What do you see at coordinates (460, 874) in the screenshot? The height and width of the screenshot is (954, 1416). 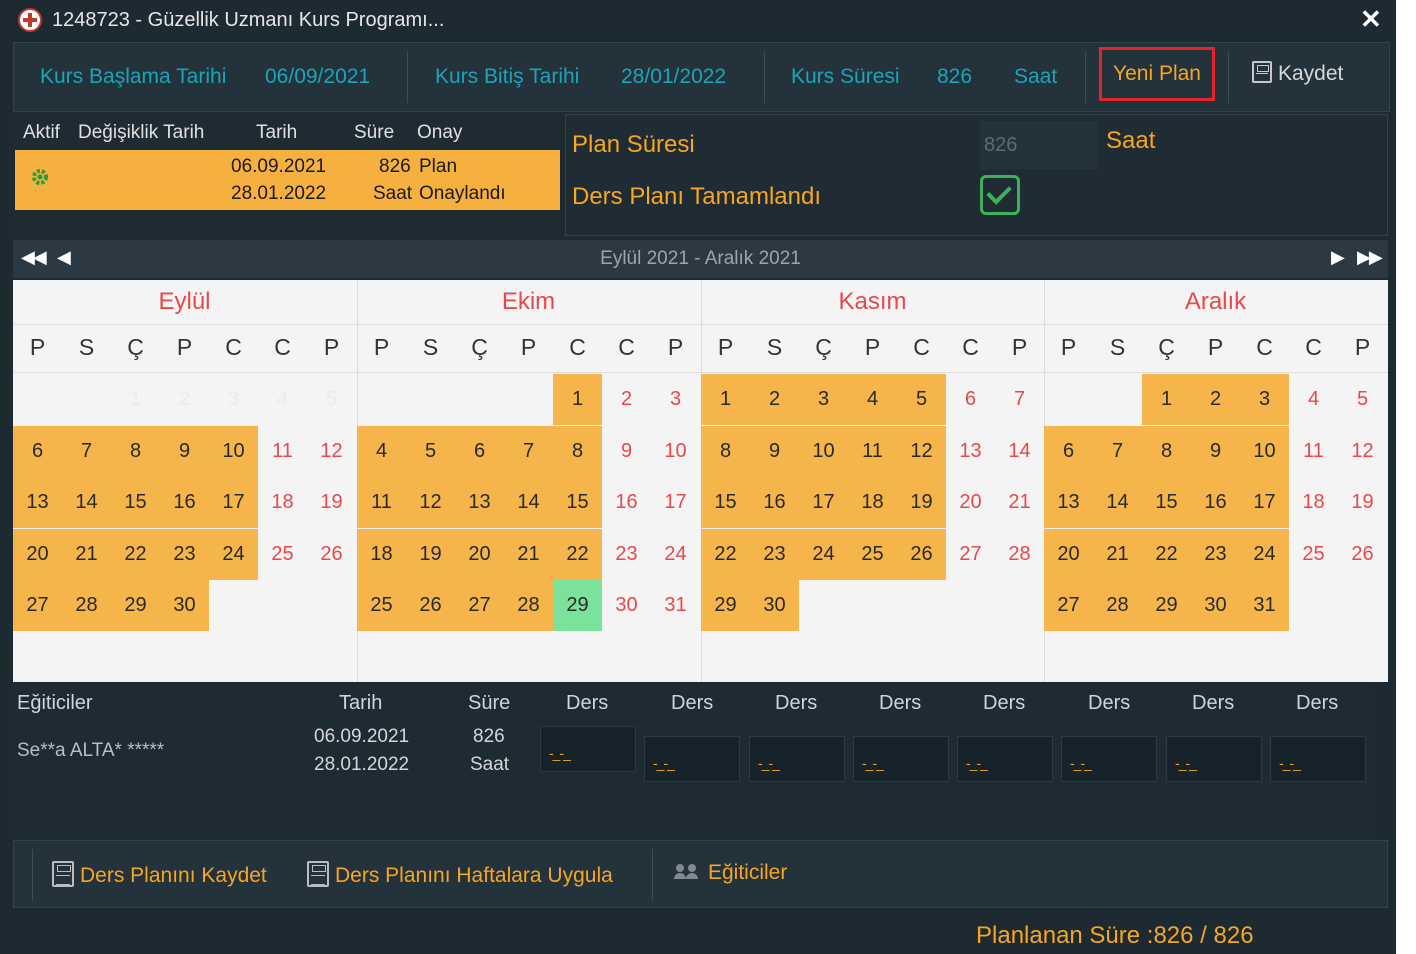 I see `apply-weeks-button: Ders Planını Haftalara Uygula` at bounding box center [460, 874].